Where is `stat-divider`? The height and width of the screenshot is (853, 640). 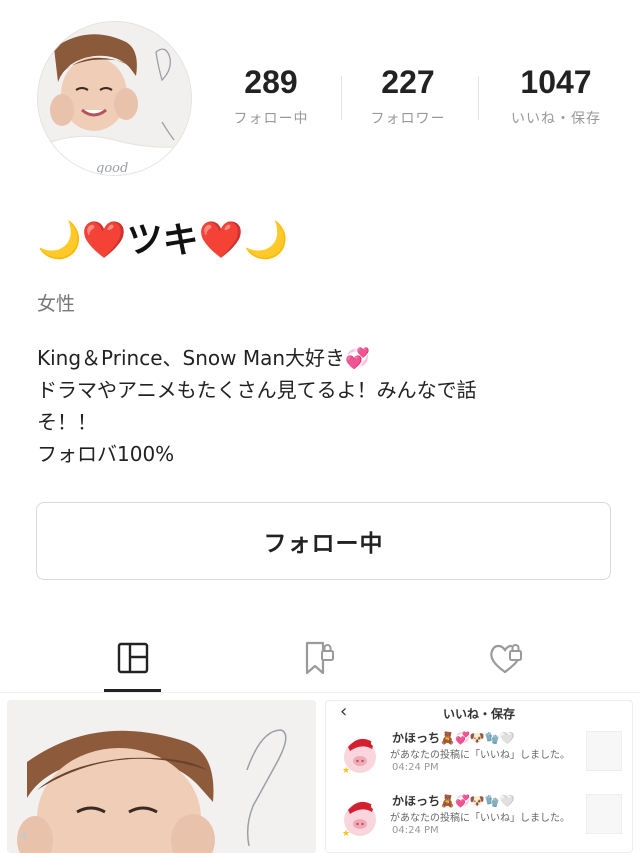
stat-divider is located at coordinates (478, 98).